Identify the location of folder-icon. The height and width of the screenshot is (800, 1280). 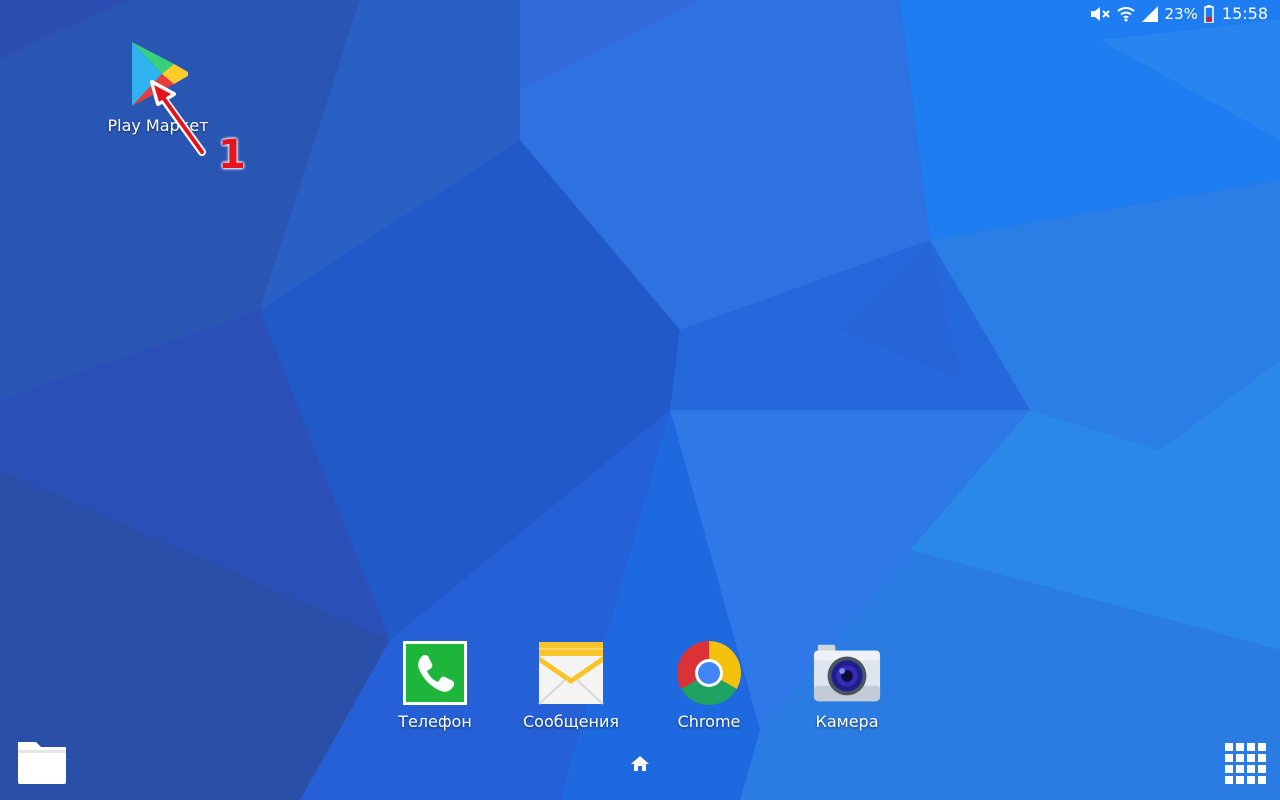
(42, 763).